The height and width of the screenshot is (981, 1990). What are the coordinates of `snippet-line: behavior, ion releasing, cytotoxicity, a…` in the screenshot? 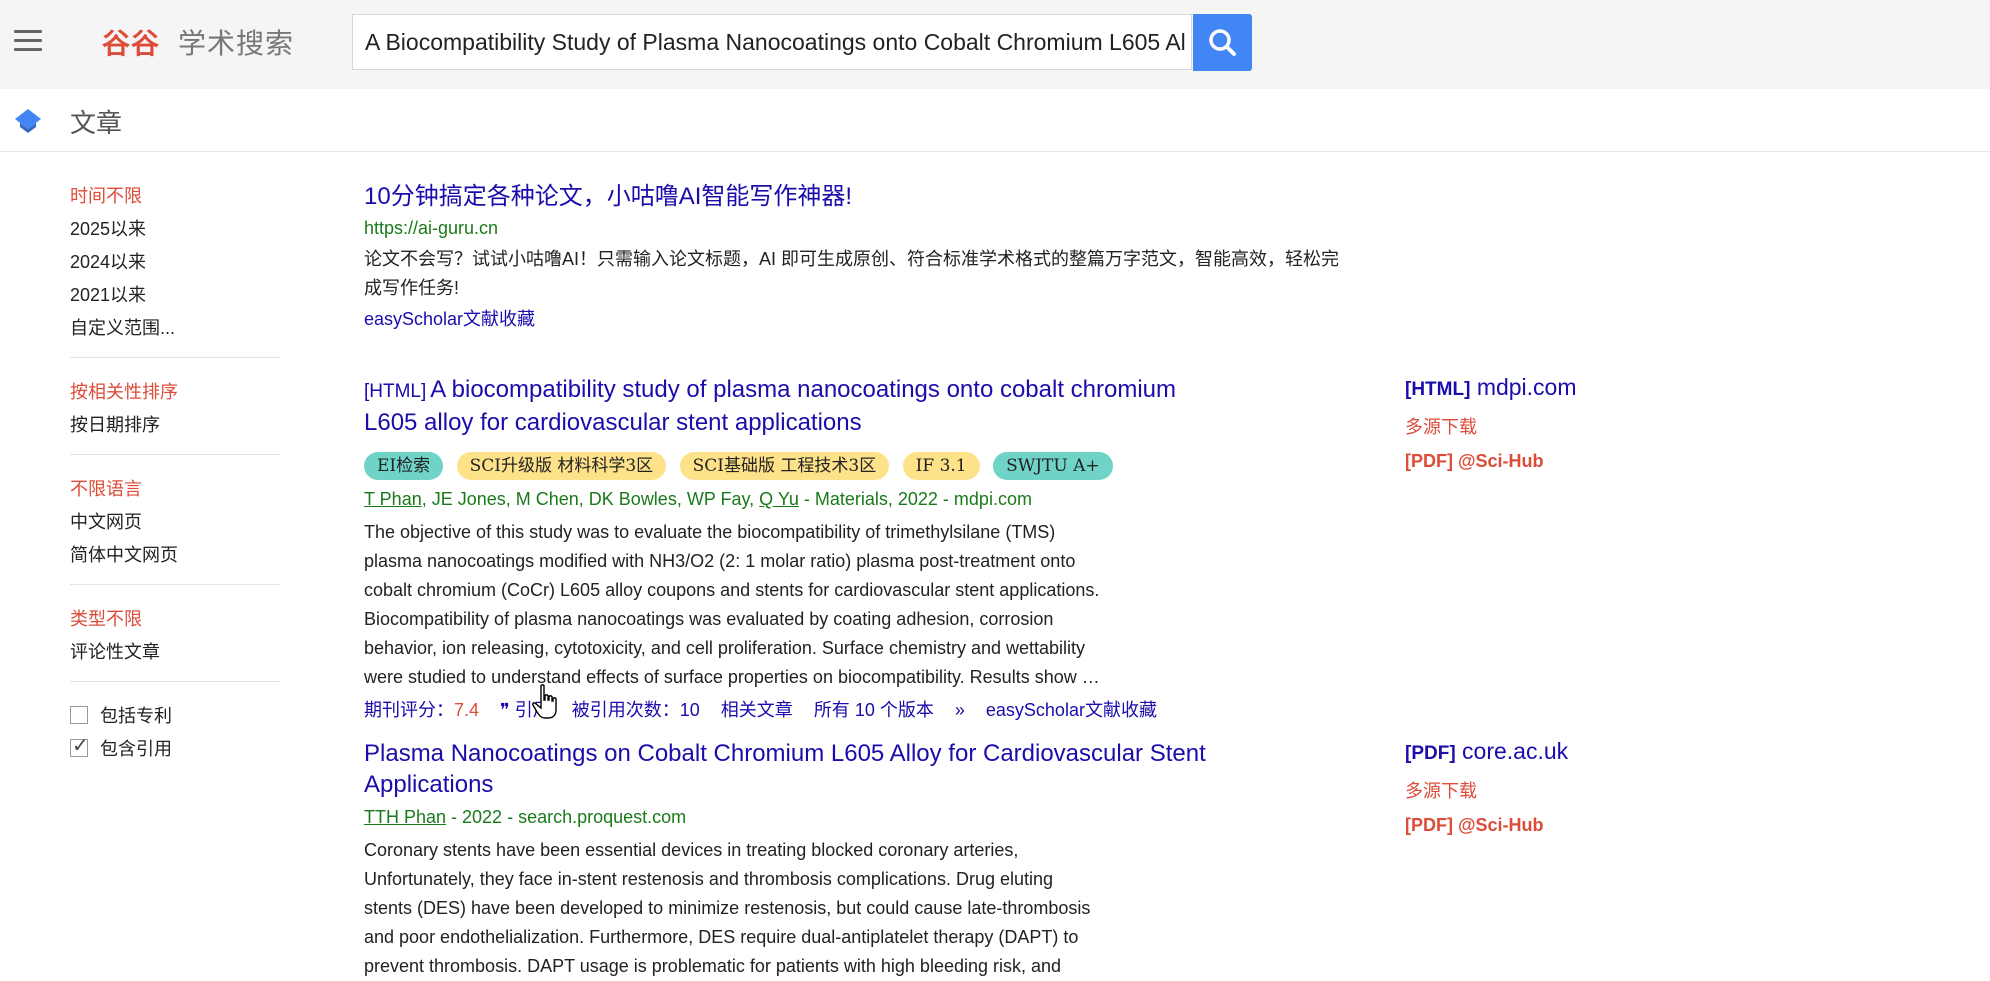 It's located at (725, 648).